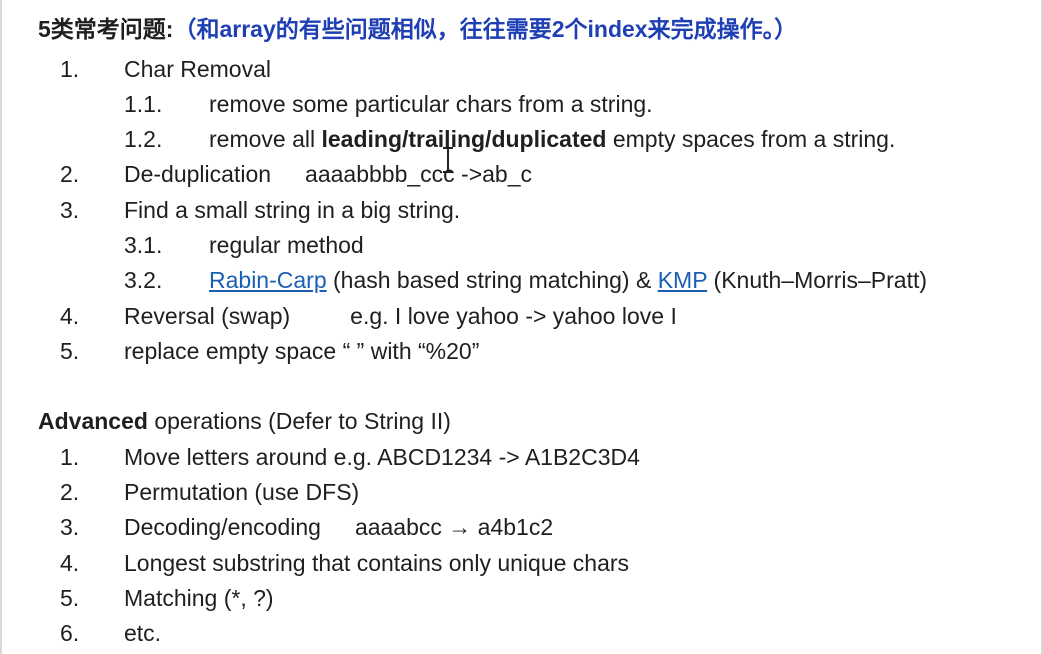  What do you see at coordinates (143, 633) in the screenshot?
I see `item-text: etc.` at bounding box center [143, 633].